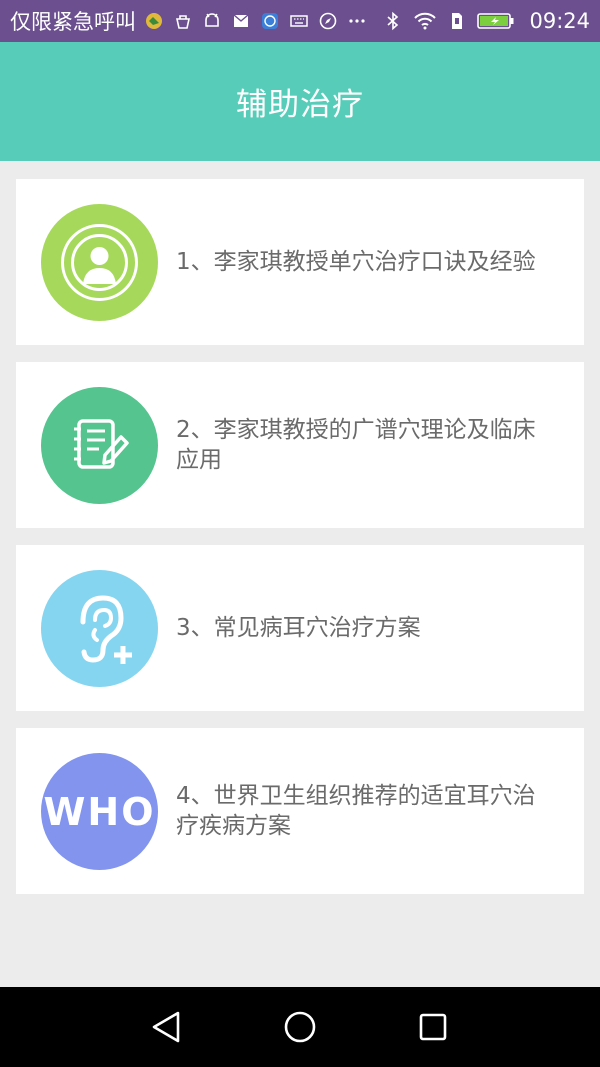  I want to click on who-logo-text: WHO, so click(99, 812).